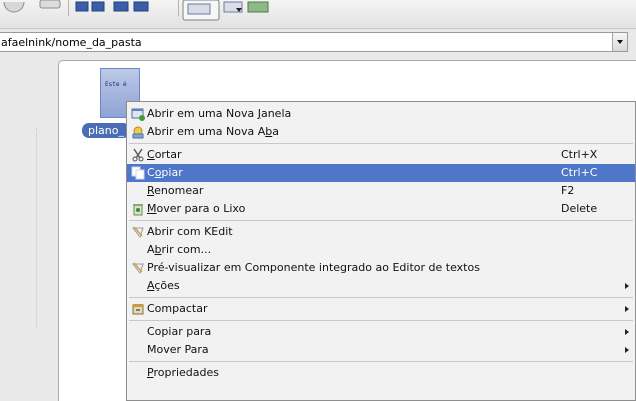 The height and width of the screenshot is (401, 636). What do you see at coordinates (318, 14) in the screenshot?
I see `toolbar` at bounding box center [318, 14].